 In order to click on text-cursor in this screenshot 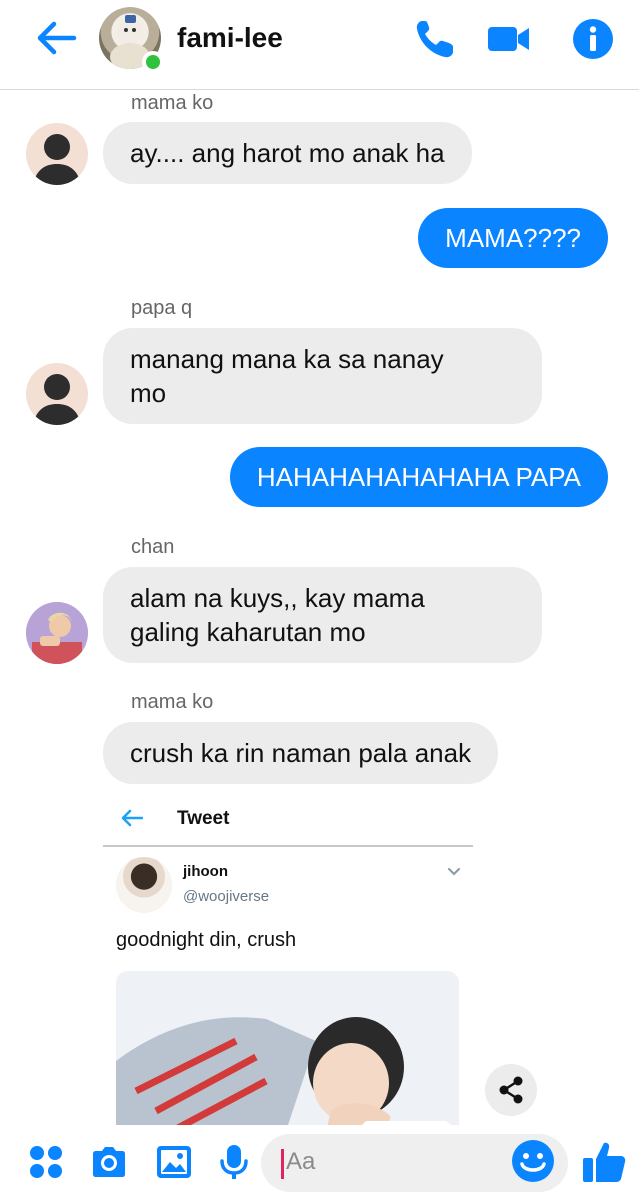, I will do `click(282, 1164)`.